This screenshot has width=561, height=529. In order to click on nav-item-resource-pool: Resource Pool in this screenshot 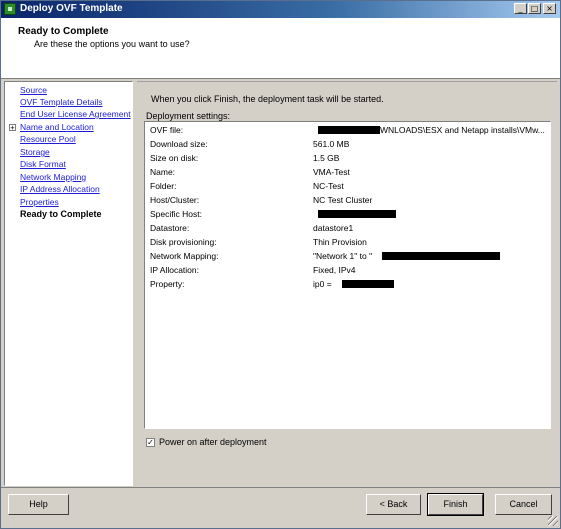, I will do `click(48, 139)`.